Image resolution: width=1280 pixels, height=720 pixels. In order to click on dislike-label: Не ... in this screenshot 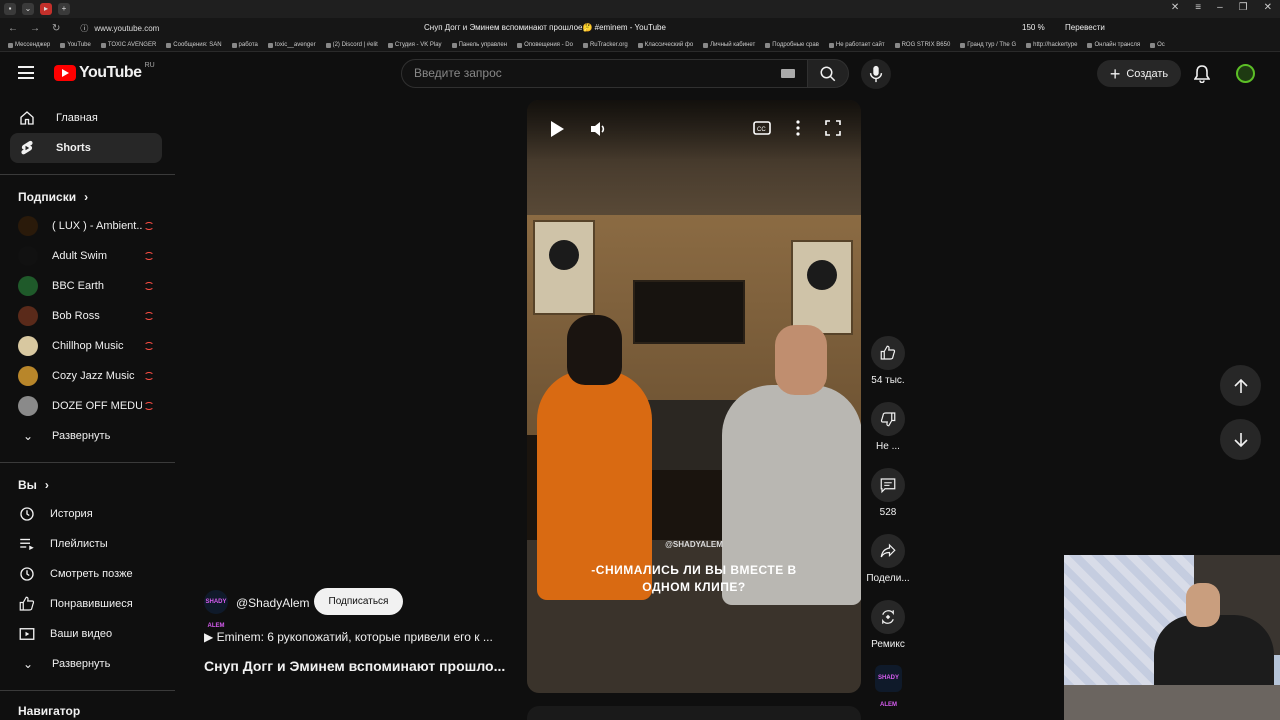, I will do `click(888, 446)`.